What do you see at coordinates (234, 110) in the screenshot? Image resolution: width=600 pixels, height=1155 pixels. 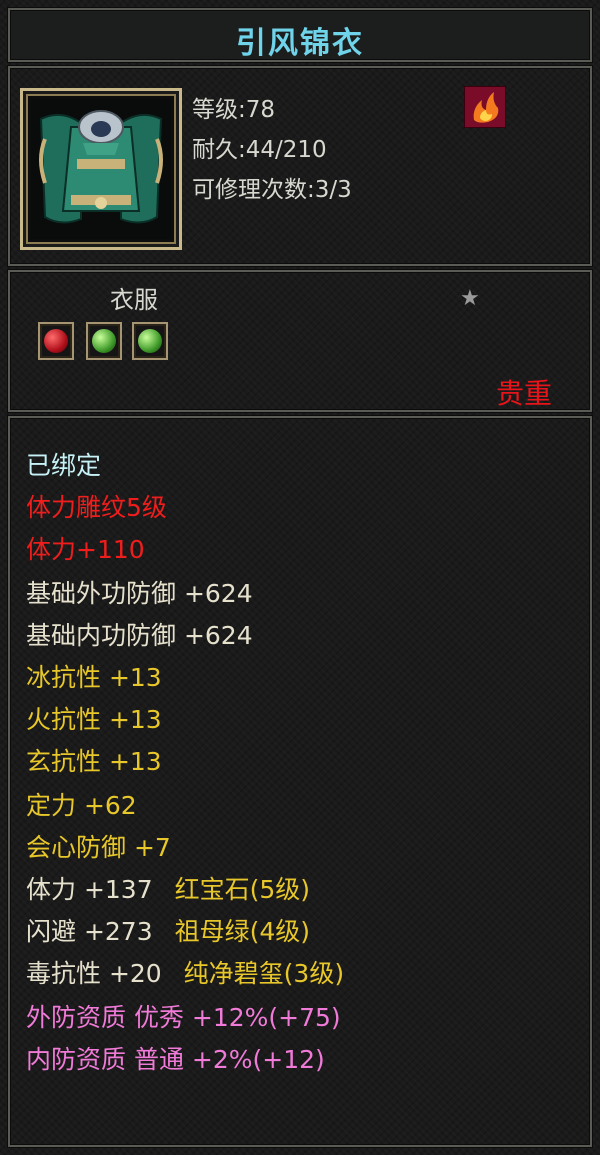 I see `level-stat: 等级:78` at bounding box center [234, 110].